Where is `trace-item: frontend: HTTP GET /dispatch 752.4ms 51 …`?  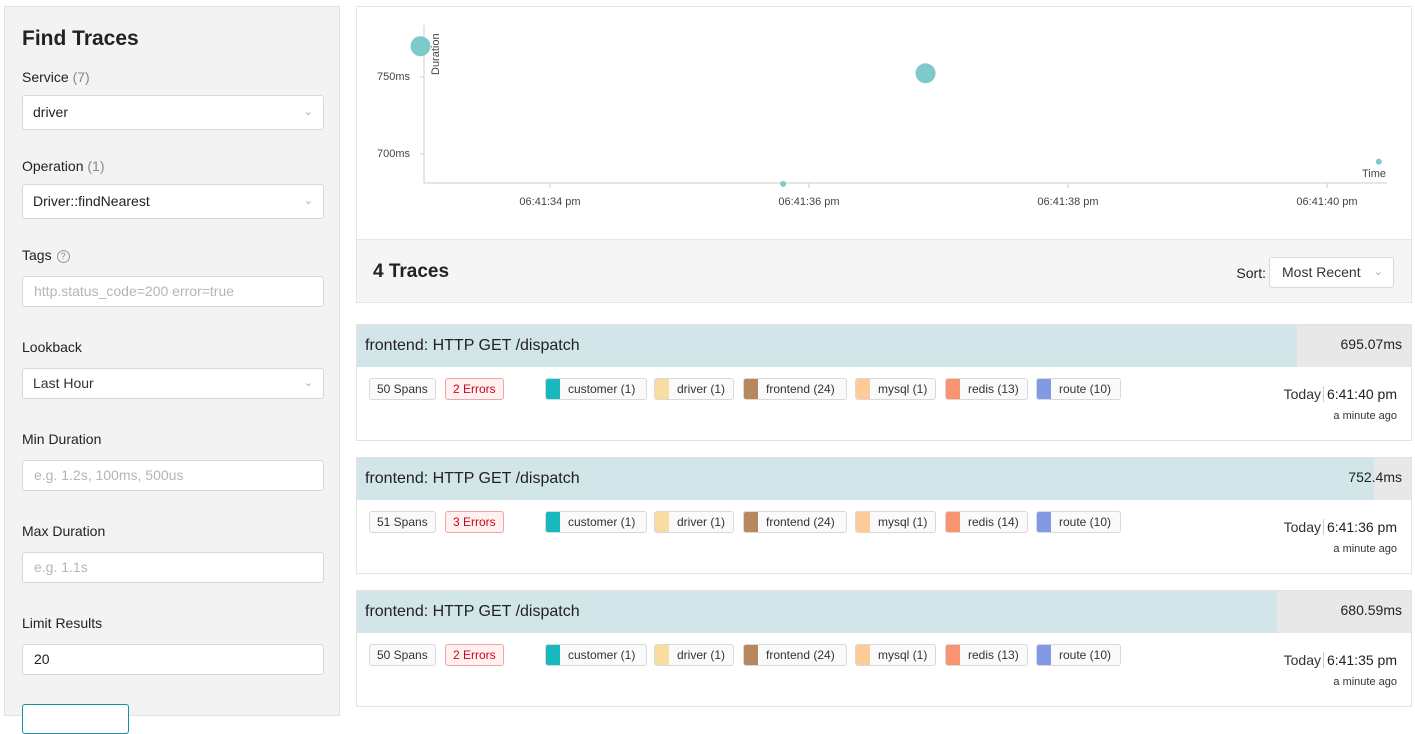 trace-item: frontend: HTTP GET /dispatch 752.4ms 51 … is located at coordinates (884, 515).